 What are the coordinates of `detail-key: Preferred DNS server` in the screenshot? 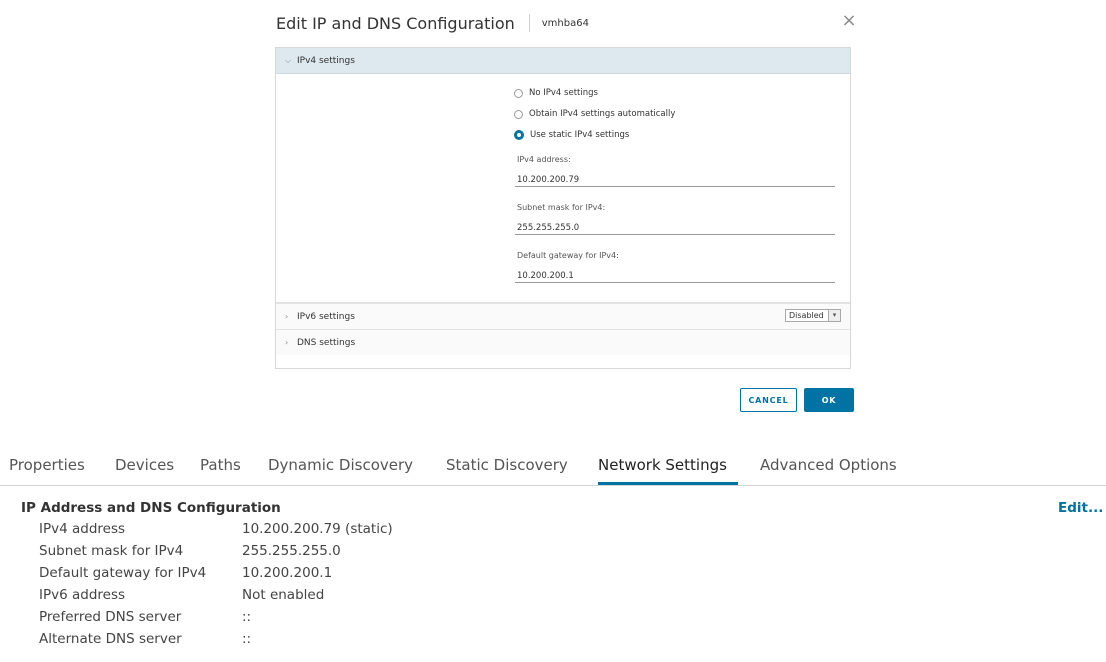 It's located at (110, 617).